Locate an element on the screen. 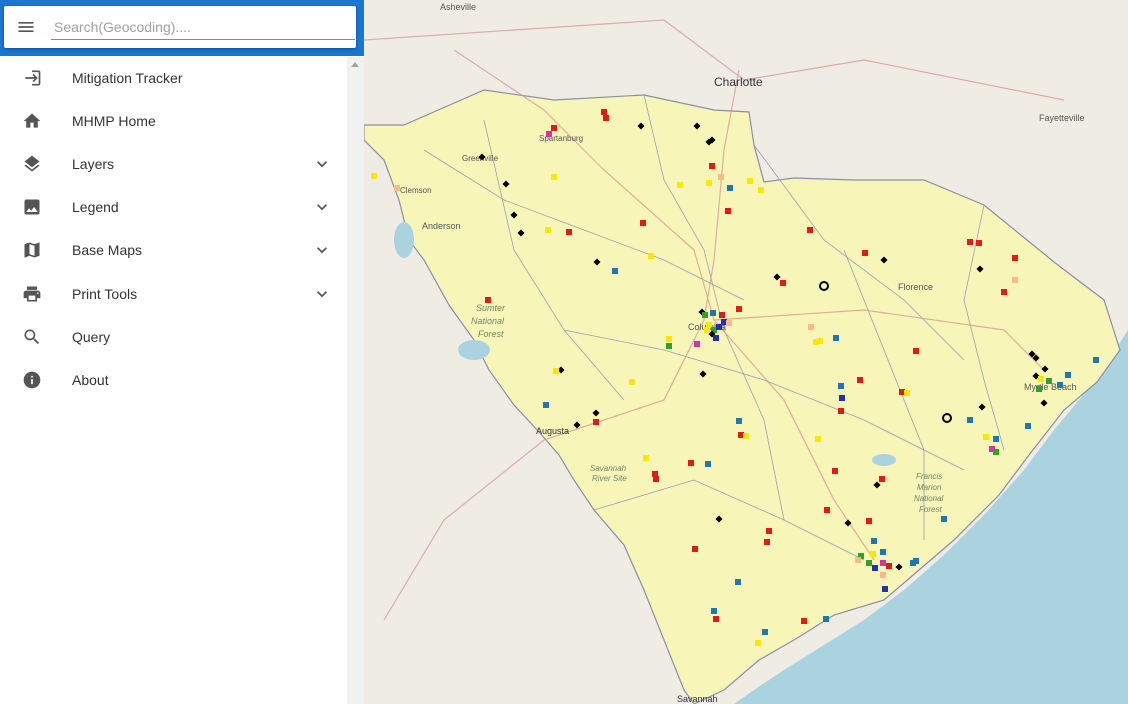 The width and height of the screenshot is (1128, 704). menu-item-layers: Layers is located at coordinates (173, 164).